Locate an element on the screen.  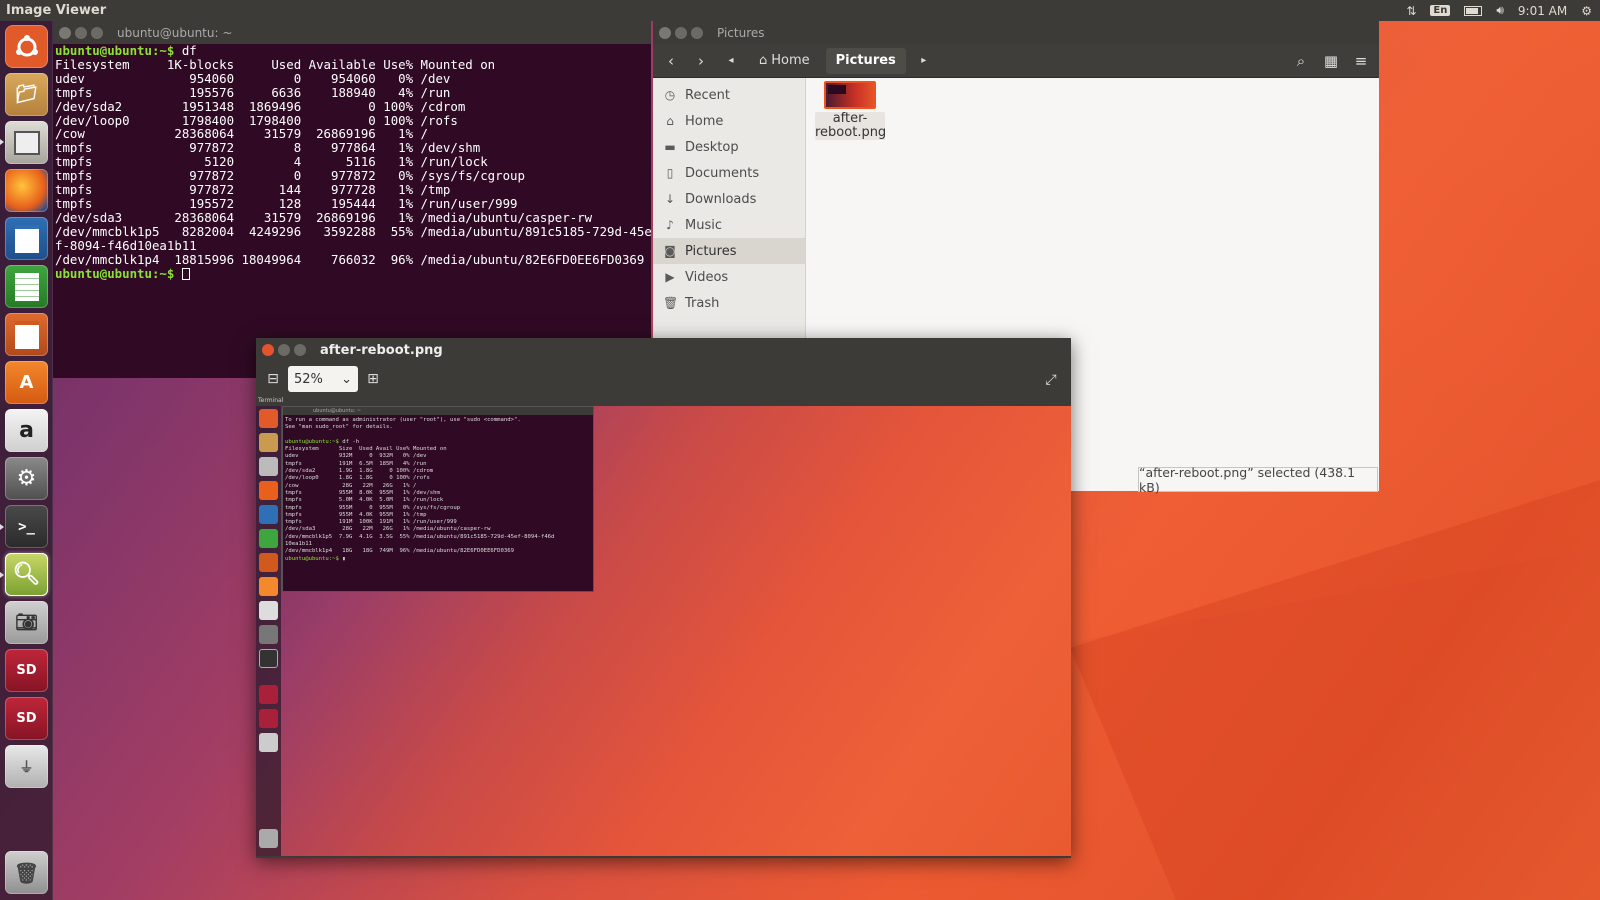
battery-icon is located at coordinates (1473, 10).